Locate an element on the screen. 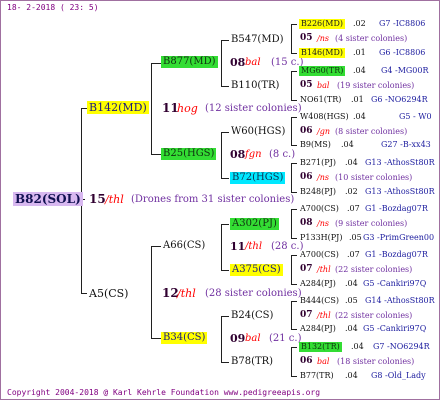 Image resolution: width=440 pixels, height=400 pixels. gen3-w60: W60(HGS) is located at coordinates (258, 132).